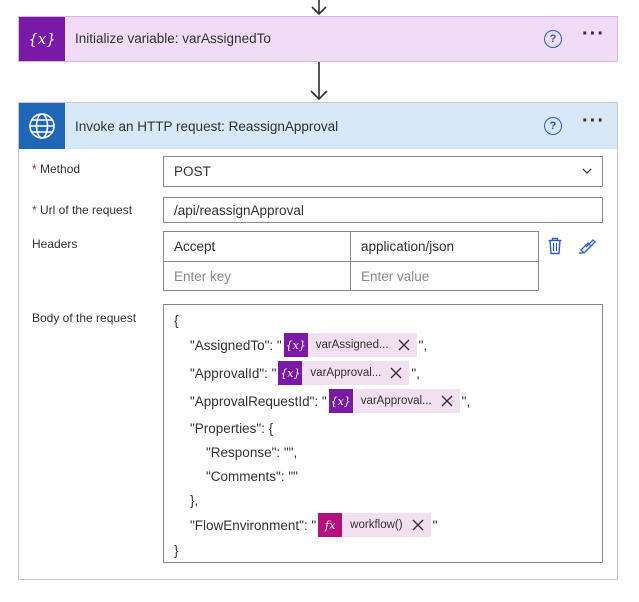 This screenshot has height=602, width=639. I want to click on body-line-properties-close: },, so click(194, 500).